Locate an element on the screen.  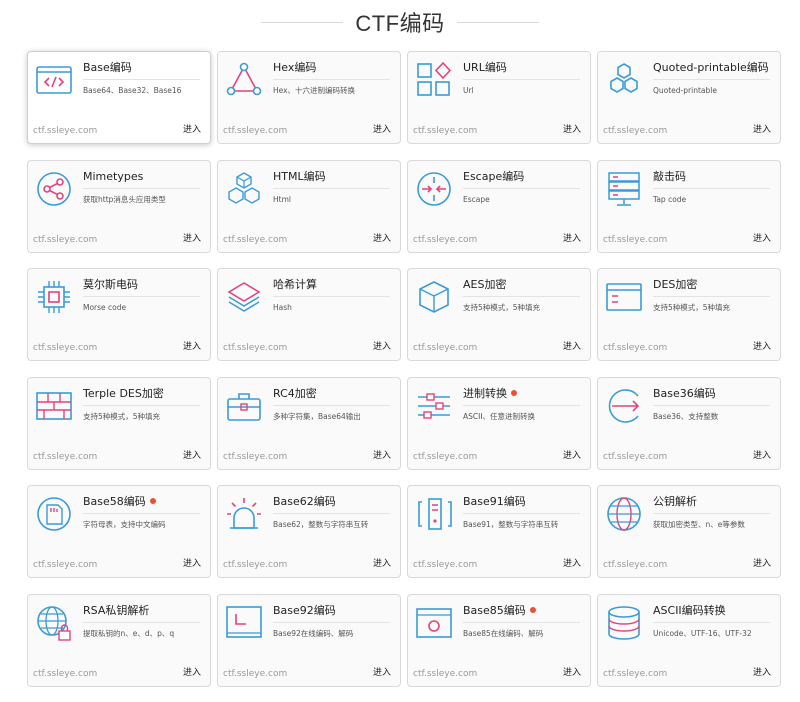
tool-card: RC4加密 多种字符集，Base64输出 ctf.ssleye.com 进入 is located at coordinates (309, 423).